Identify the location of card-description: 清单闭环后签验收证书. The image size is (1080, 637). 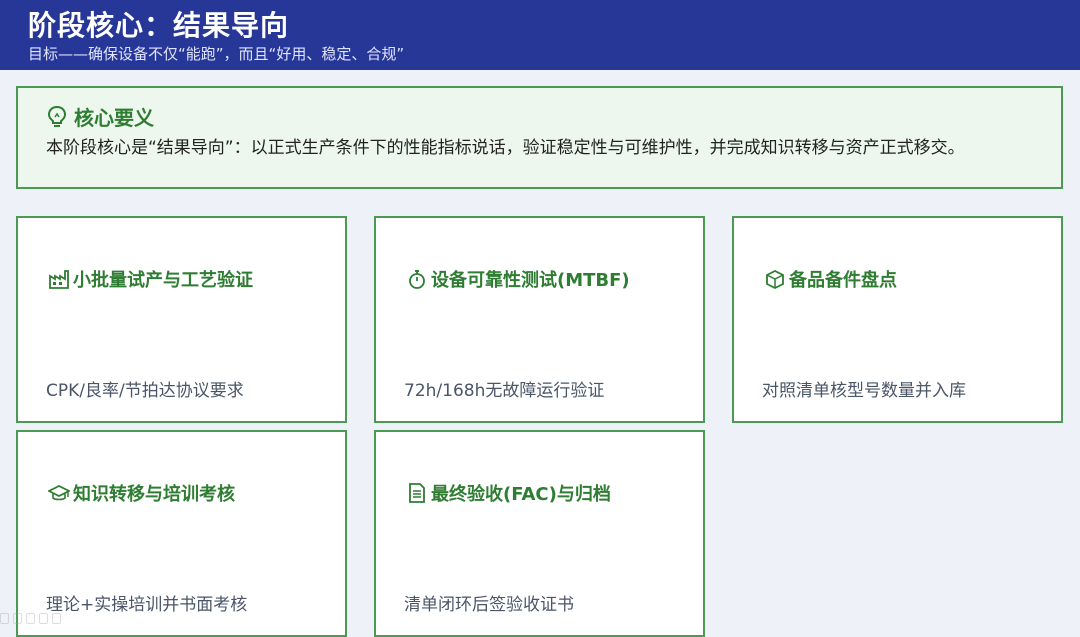
(489, 605).